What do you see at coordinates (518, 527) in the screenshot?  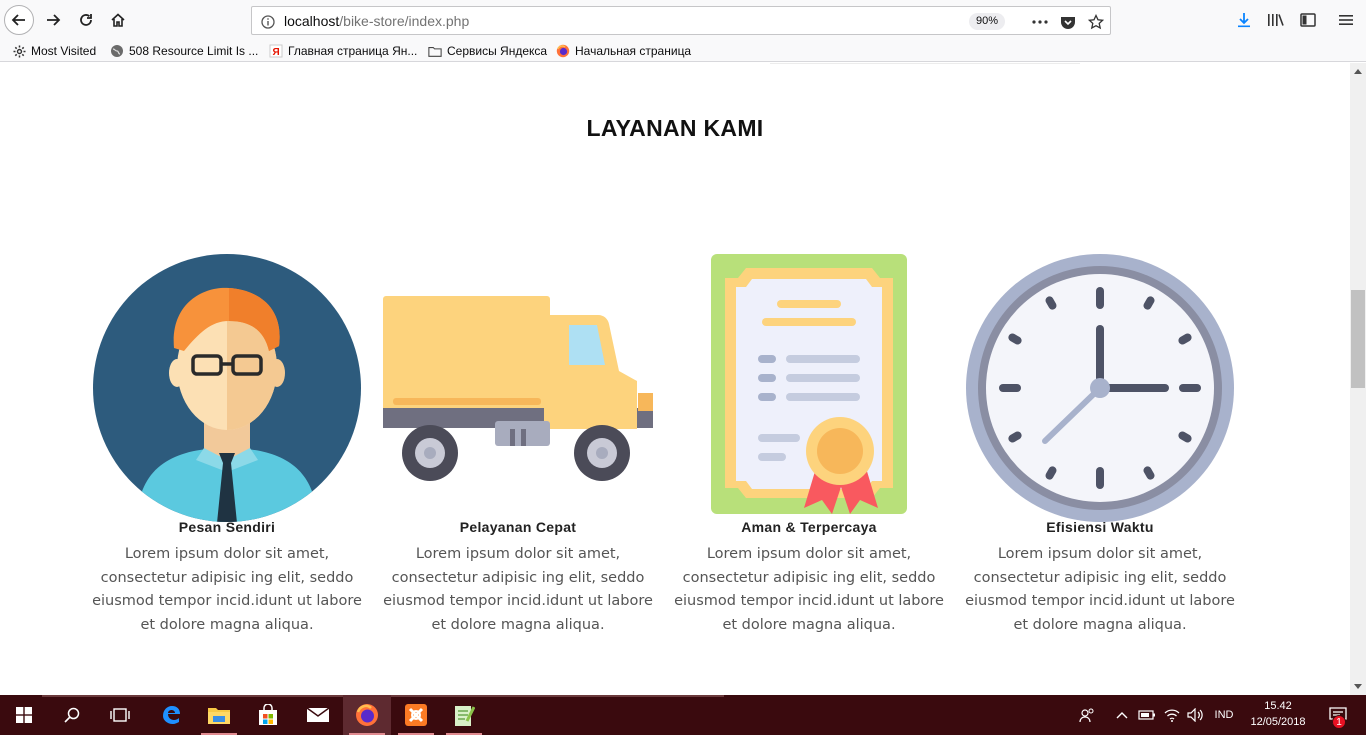 I see `service-name: Pelayanan Cepat` at bounding box center [518, 527].